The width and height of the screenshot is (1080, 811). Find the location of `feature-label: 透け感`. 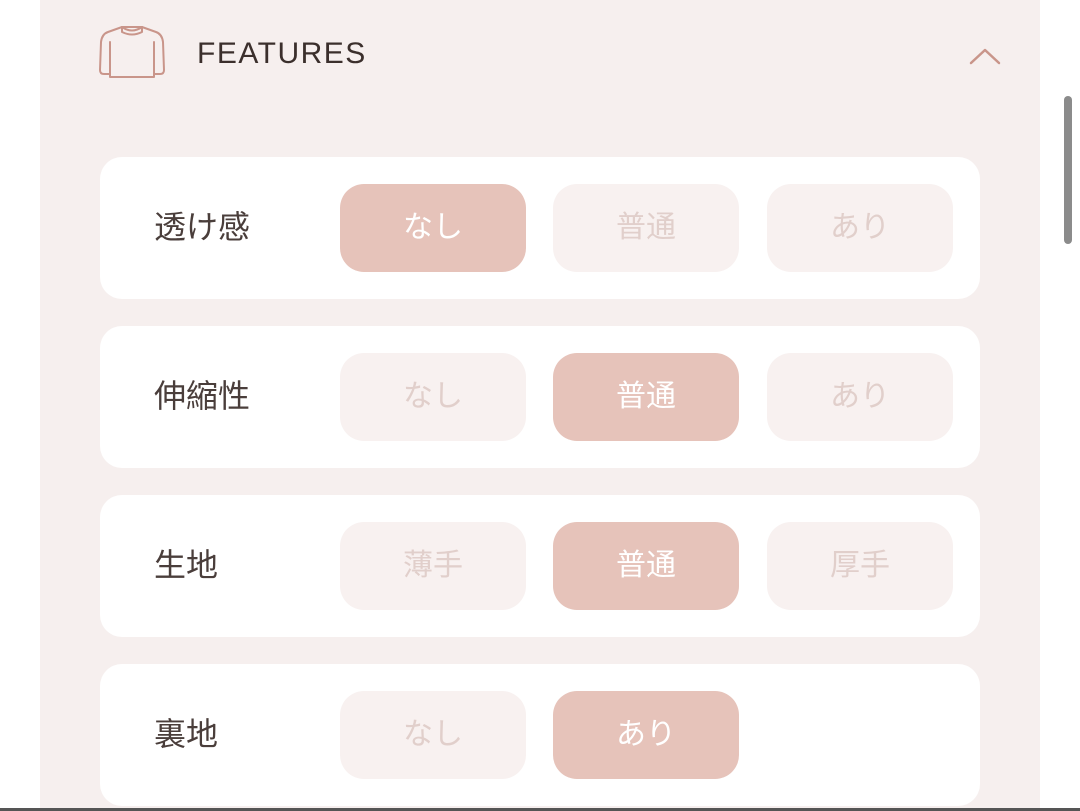

feature-label: 透け感 is located at coordinates (202, 227).